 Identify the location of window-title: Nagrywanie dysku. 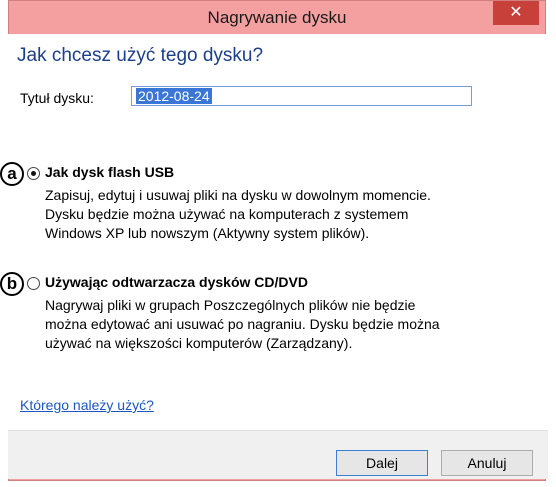
(277, 17).